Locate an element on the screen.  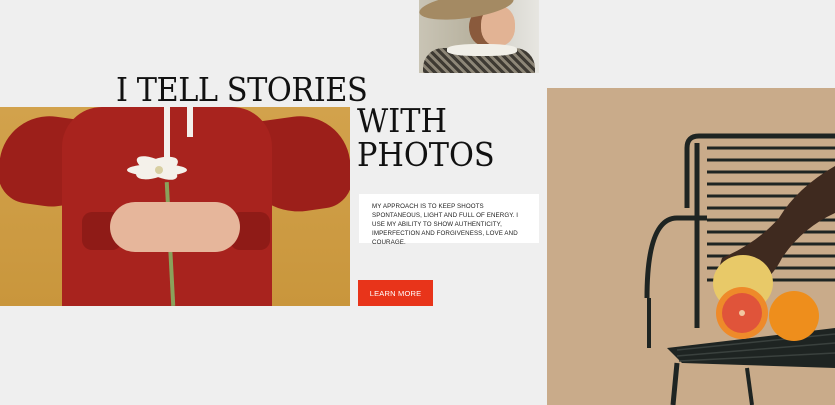
hero-title-word-photos: PHOTOS is located at coordinates (426, 154).